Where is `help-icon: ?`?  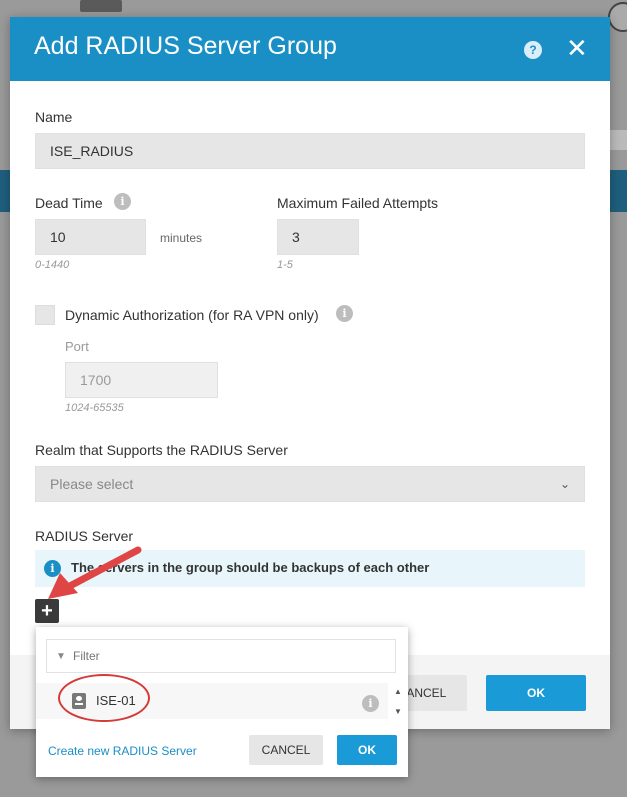
help-icon: ? is located at coordinates (533, 50).